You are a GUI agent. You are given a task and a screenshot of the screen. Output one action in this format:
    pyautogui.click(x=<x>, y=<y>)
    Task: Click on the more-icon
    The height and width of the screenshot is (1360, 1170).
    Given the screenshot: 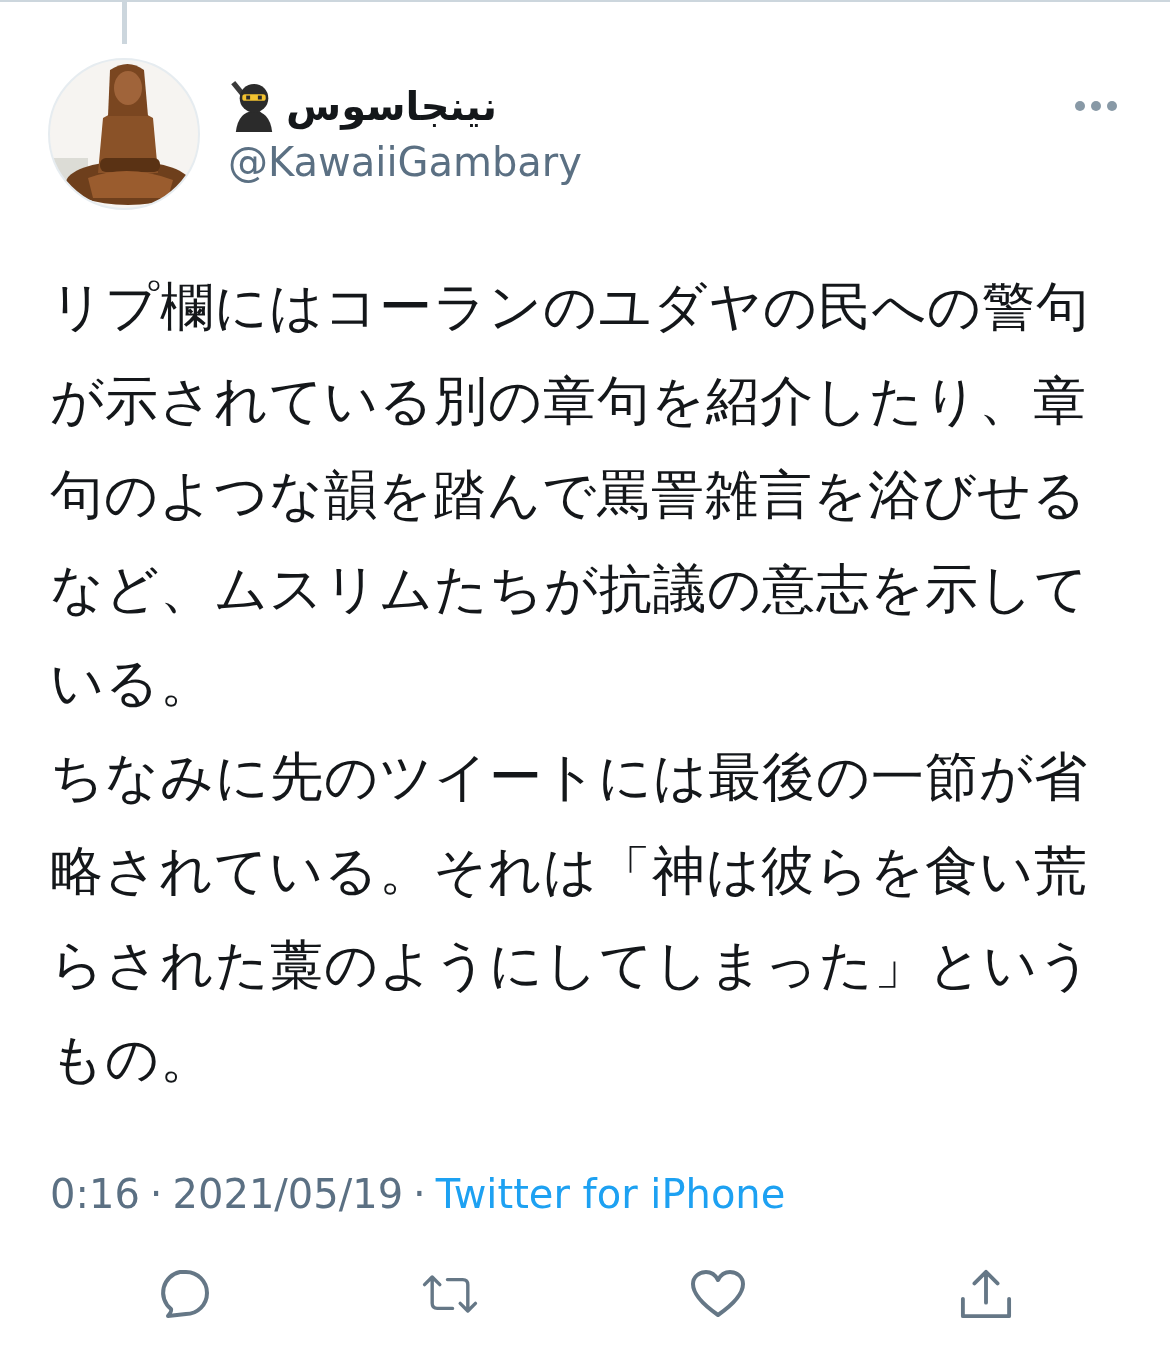 What is the action you would take?
    pyautogui.click(x=1096, y=106)
    